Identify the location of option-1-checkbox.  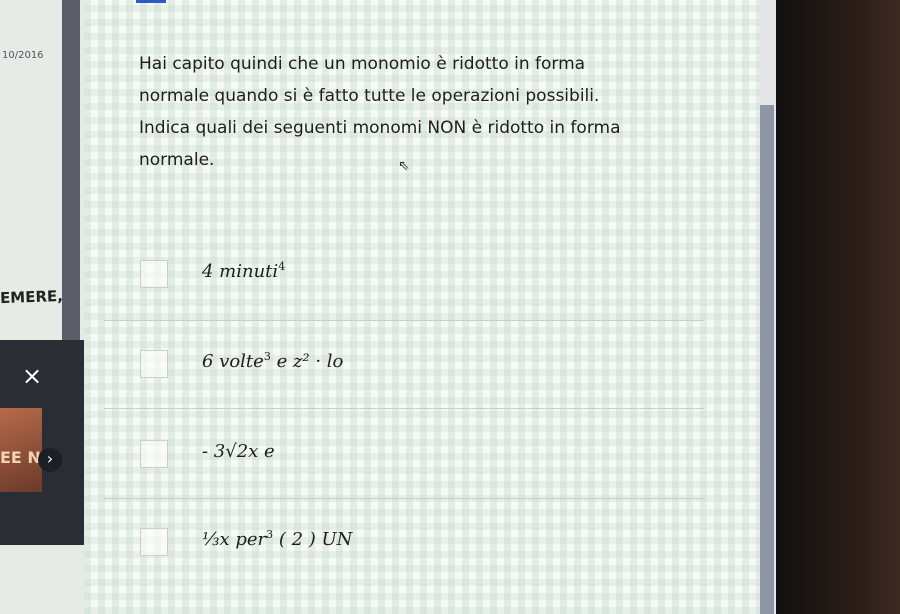
(154, 274).